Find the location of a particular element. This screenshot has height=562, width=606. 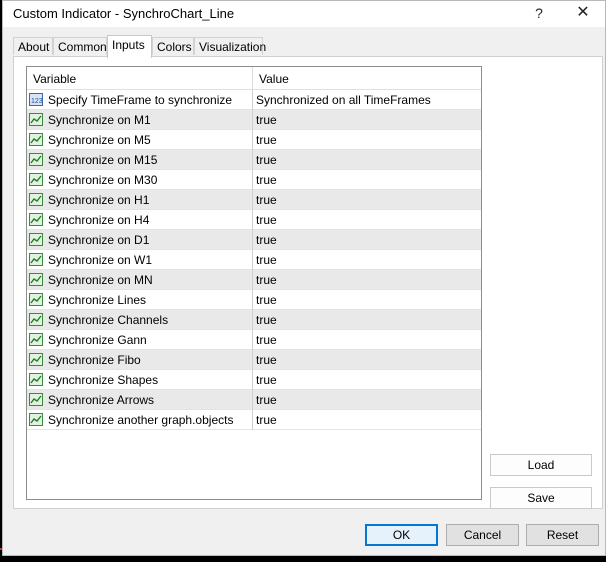

cancel-button: Cancel is located at coordinates (482, 535).